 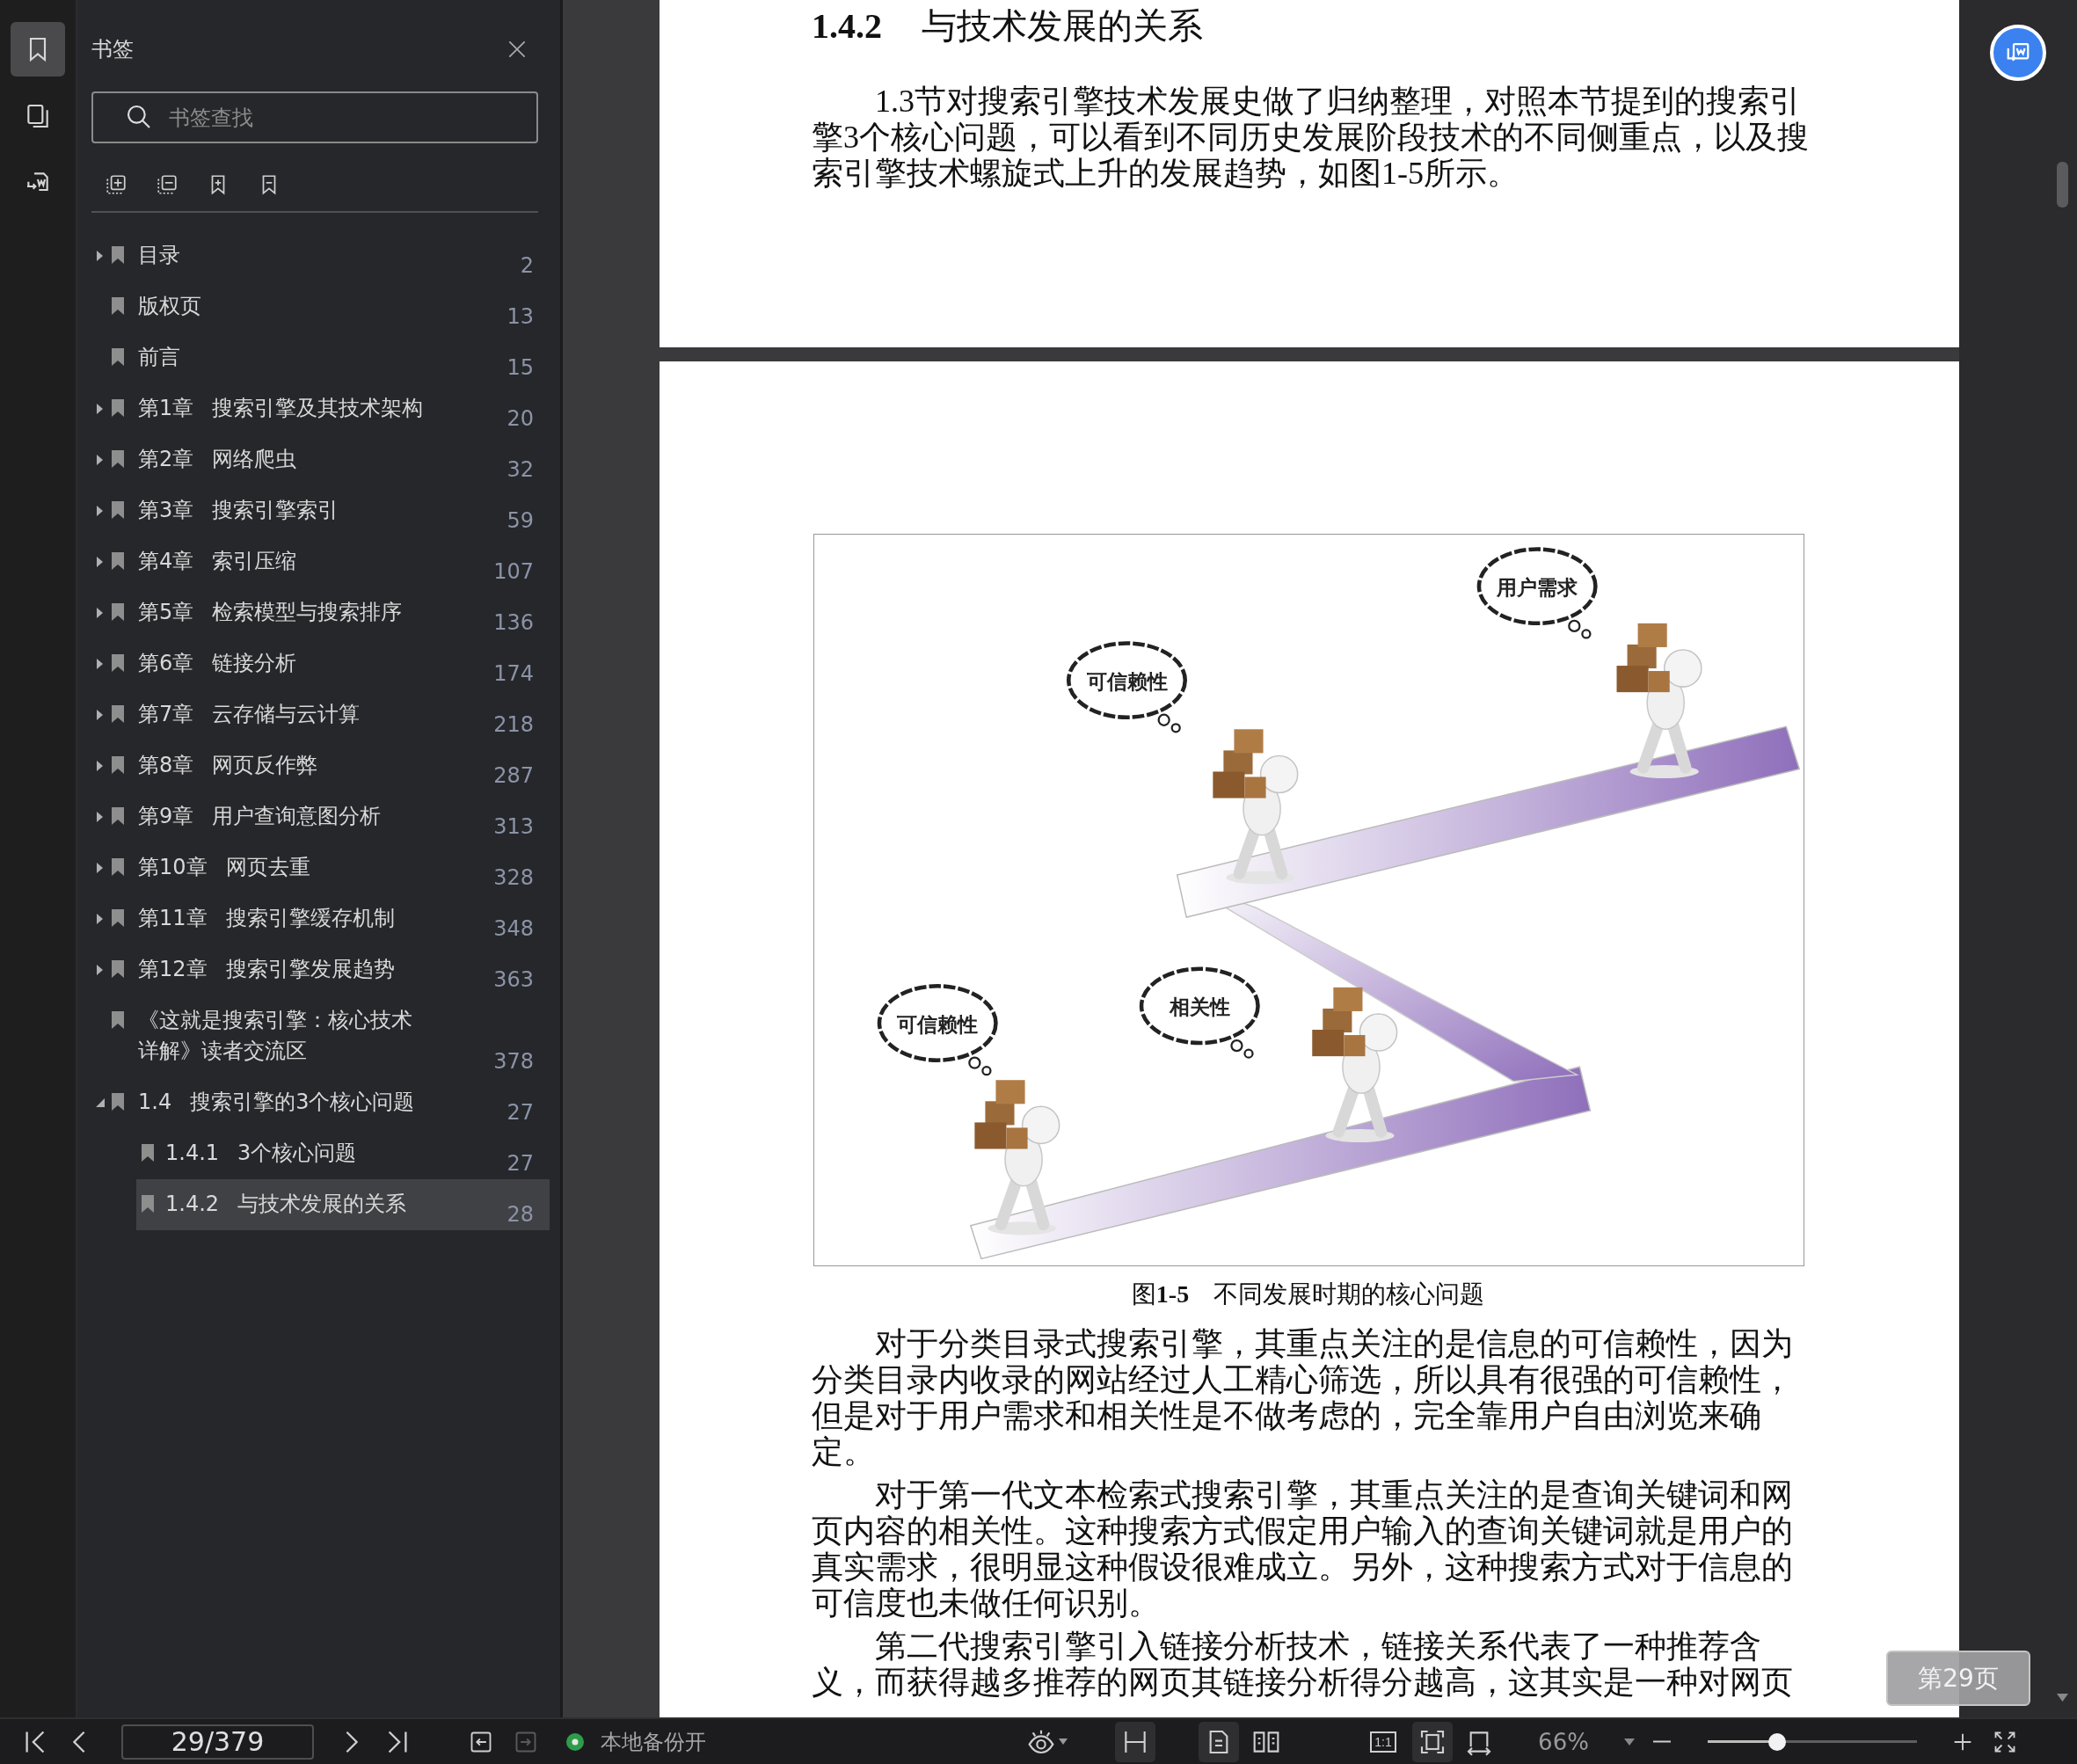 I want to click on bookmark-item: 第8章 网页反作弊 287, so click(x=320, y=765).